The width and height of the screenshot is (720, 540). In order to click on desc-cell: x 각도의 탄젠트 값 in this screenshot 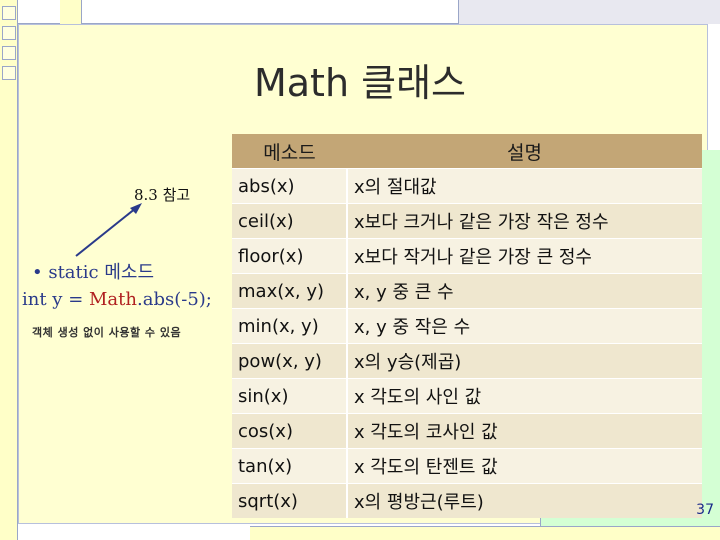, I will do `click(524, 466)`.